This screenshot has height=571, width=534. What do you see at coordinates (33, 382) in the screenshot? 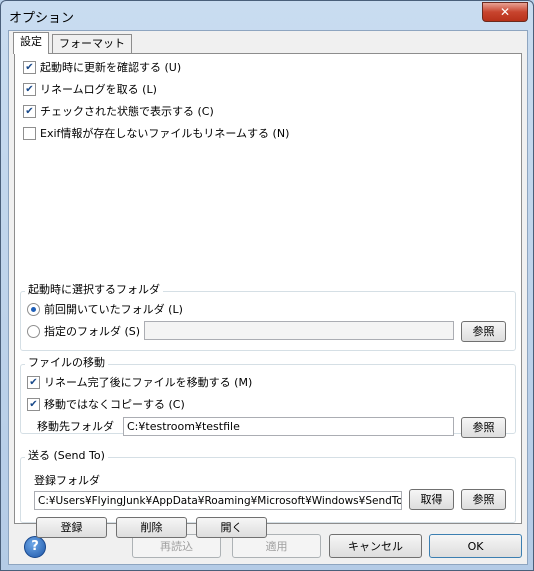
I see `checkbox-move-after-rename: ✔` at bounding box center [33, 382].